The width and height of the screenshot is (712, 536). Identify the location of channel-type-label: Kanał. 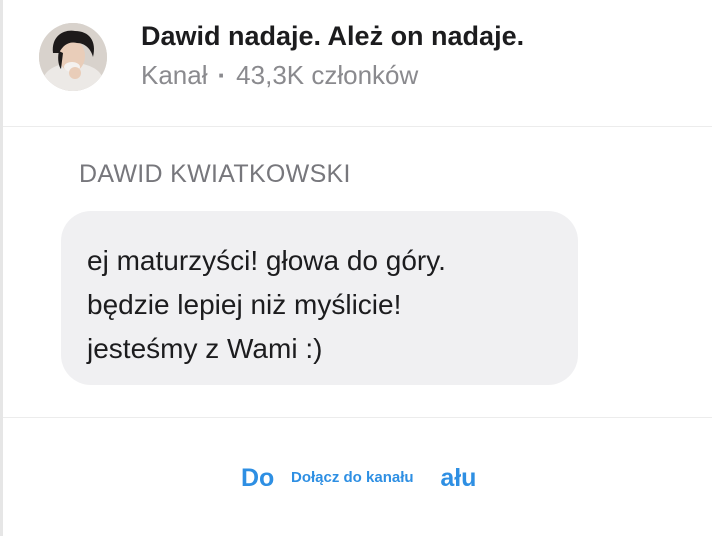
(174, 75).